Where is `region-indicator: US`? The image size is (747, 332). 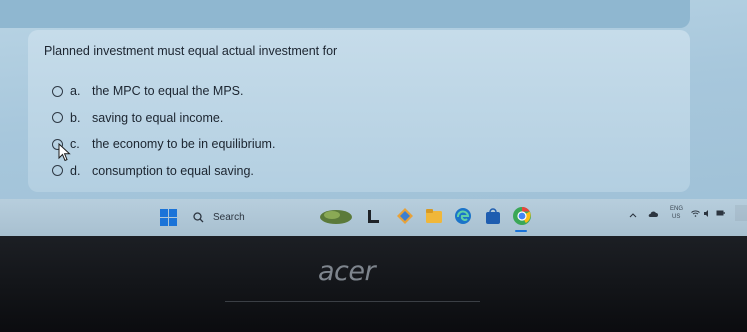
region-indicator: US is located at coordinates (676, 217).